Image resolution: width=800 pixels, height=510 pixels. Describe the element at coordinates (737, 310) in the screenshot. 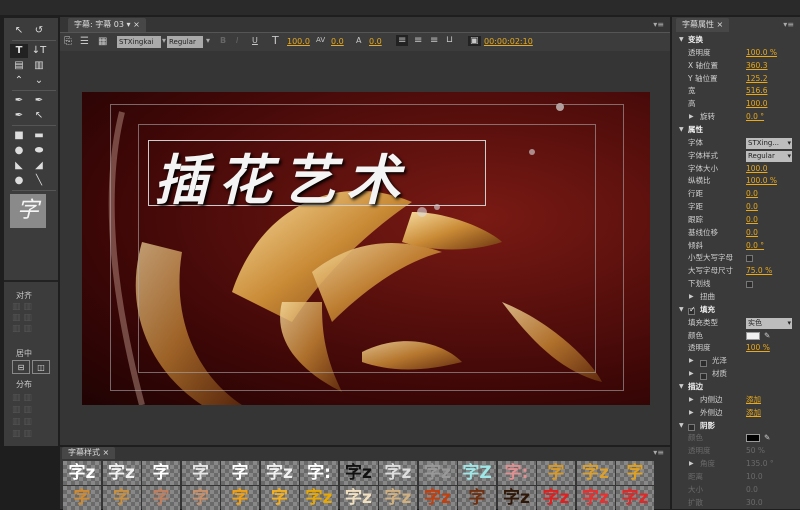

I see `section-fill: ▼ ✓ 填充` at that location.